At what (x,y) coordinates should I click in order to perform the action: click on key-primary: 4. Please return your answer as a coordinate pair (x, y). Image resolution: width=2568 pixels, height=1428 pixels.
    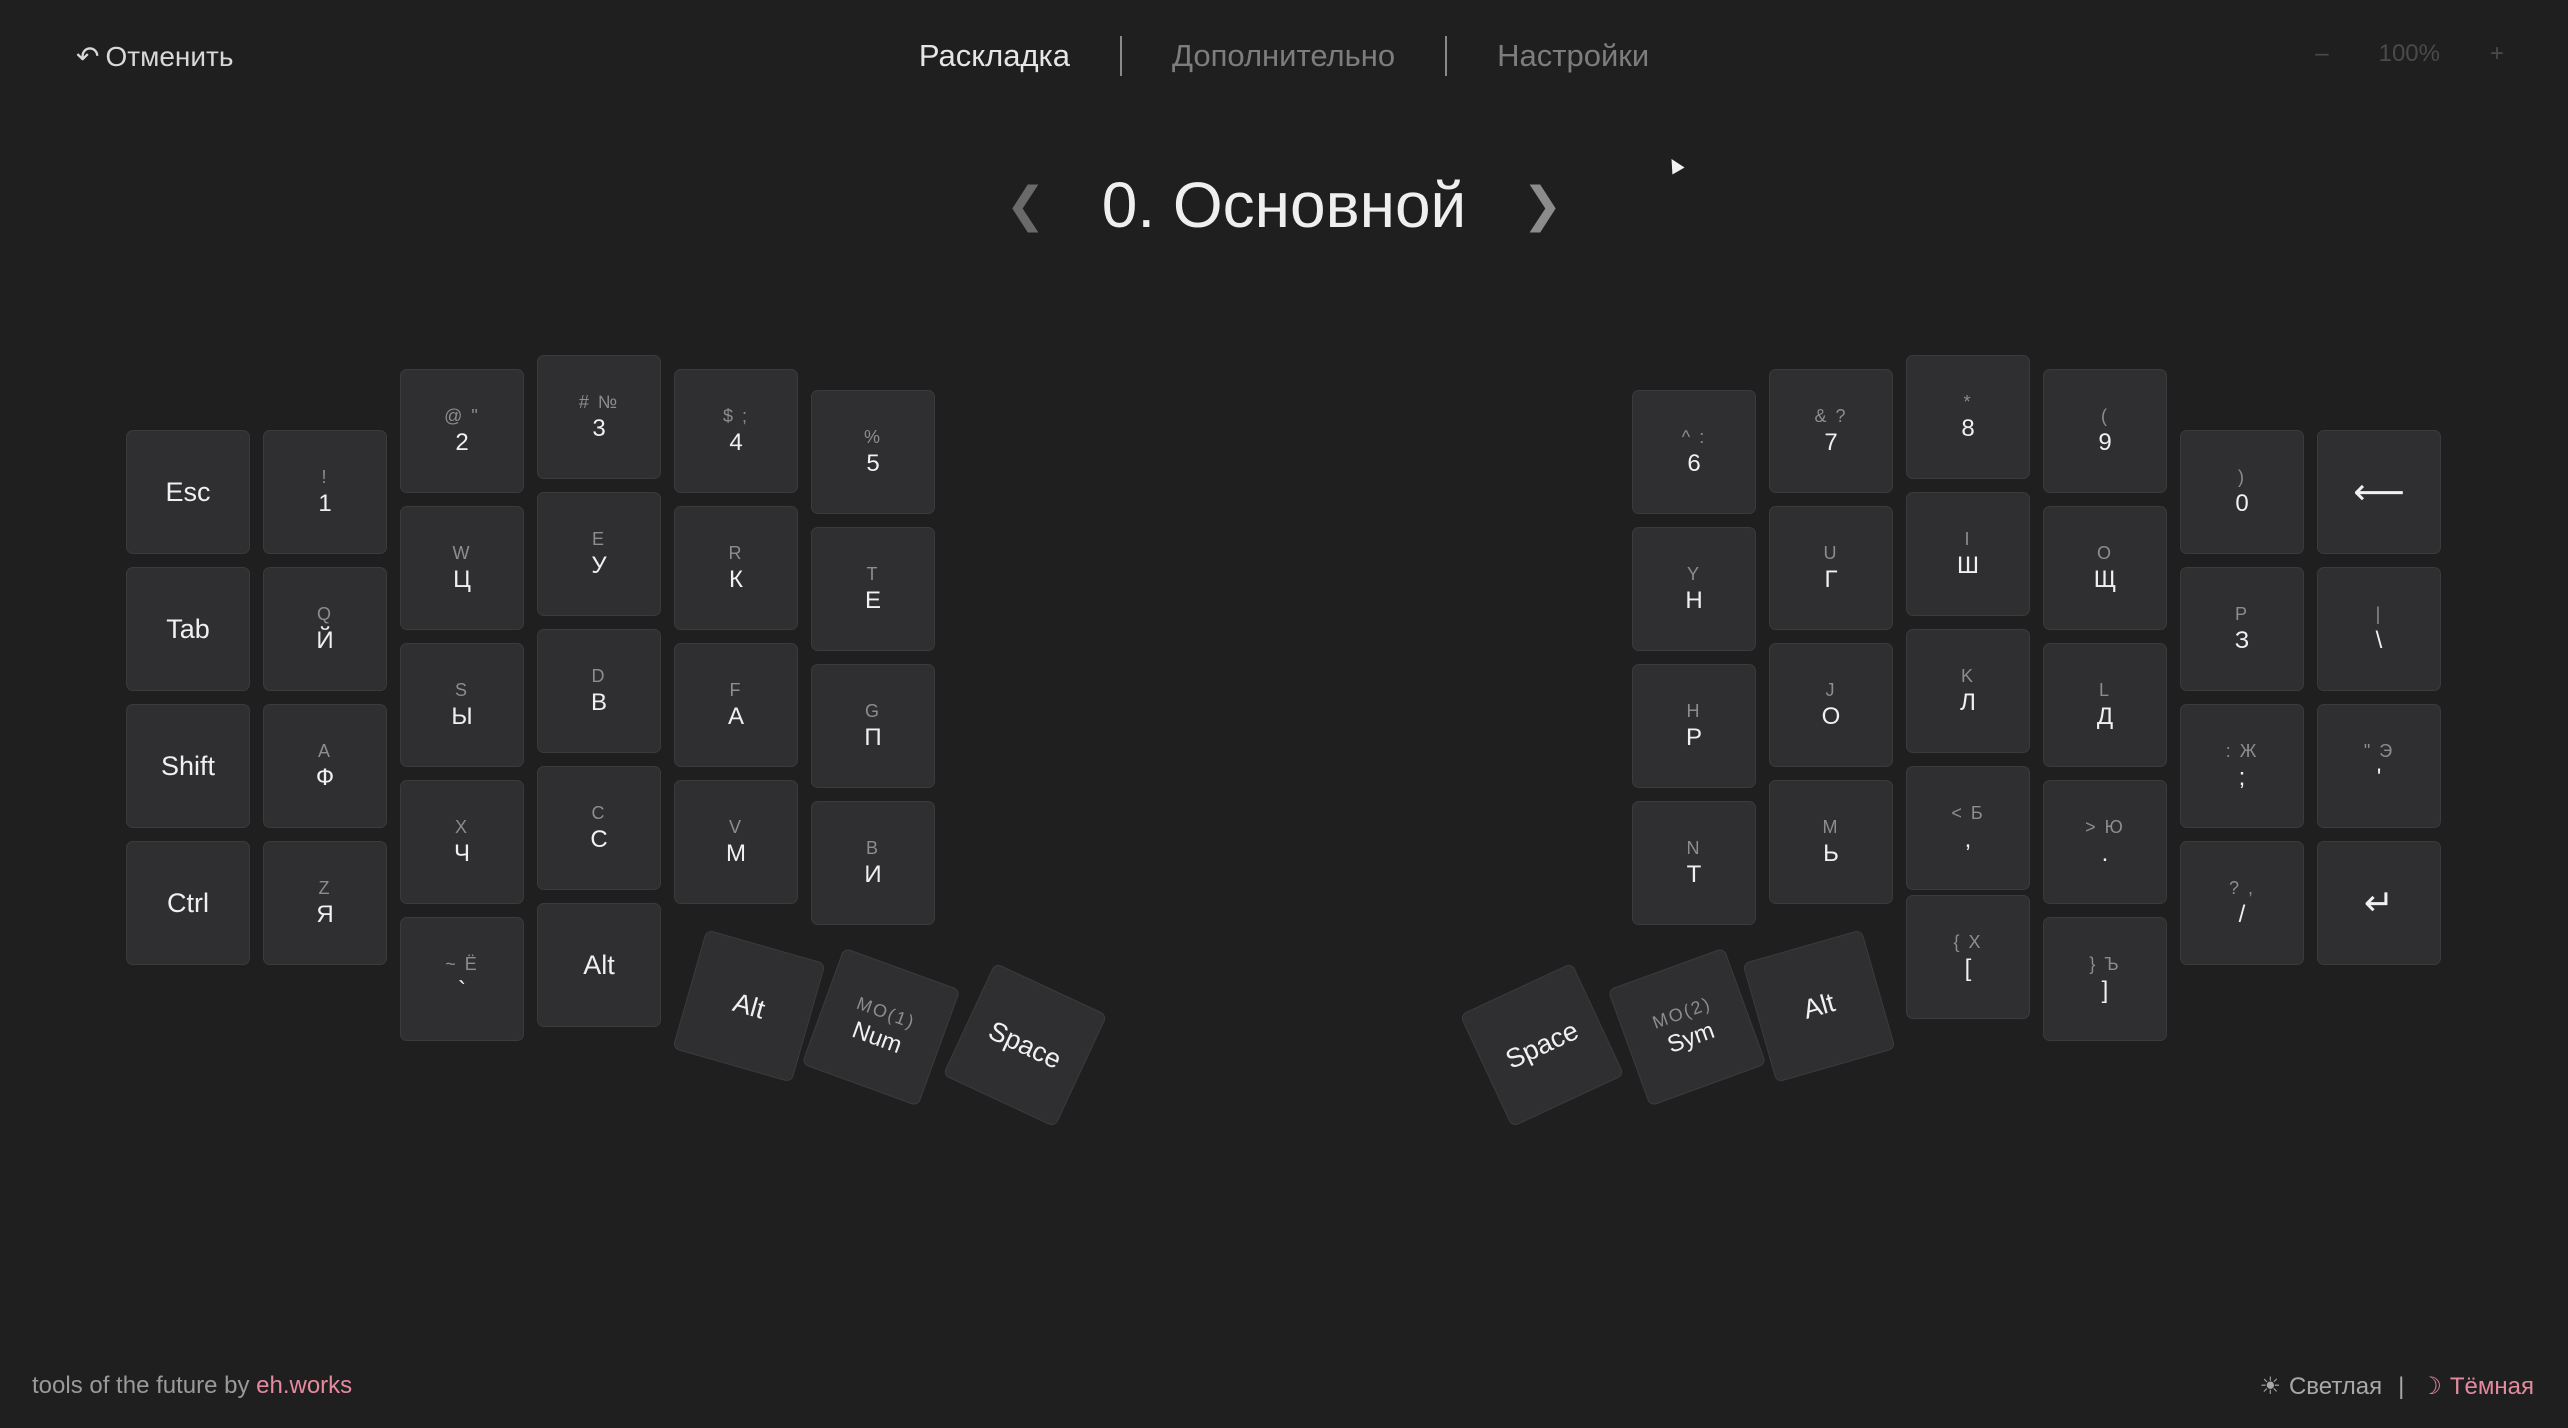
    Looking at the image, I should click on (736, 442).